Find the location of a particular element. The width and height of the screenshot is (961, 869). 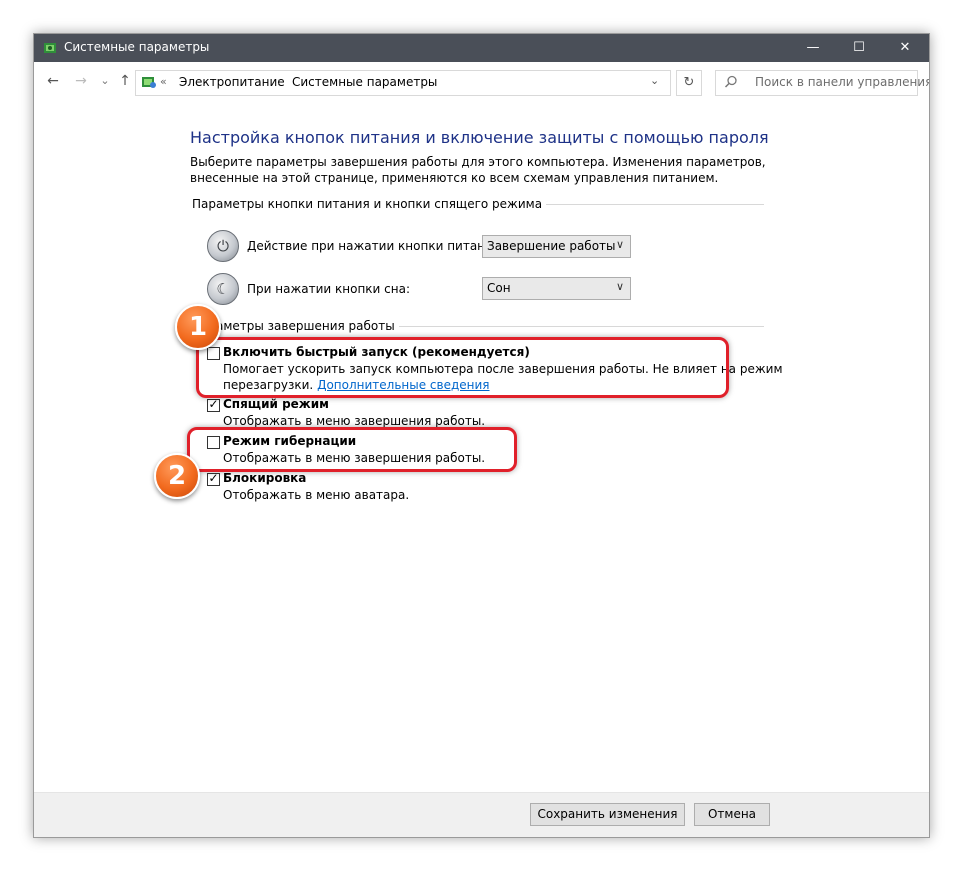

address-bar: « Электропитание › Системные параметры ⌄ is located at coordinates (403, 83).